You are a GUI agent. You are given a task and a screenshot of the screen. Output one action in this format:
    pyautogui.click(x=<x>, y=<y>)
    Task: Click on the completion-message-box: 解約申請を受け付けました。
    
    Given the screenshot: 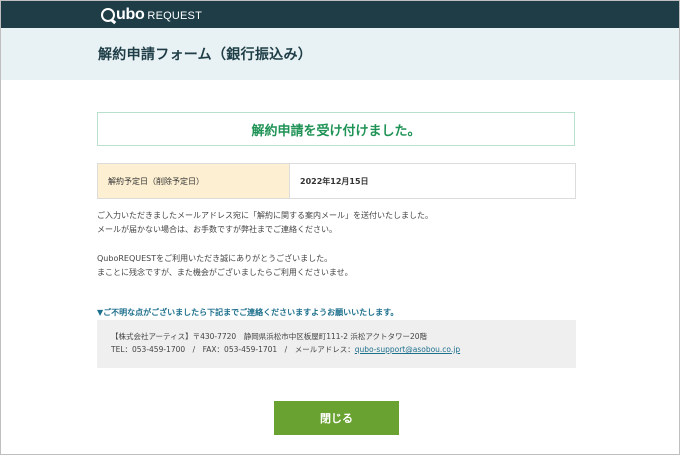 What is the action you would take?
    pyautogui.click(x=336, y=129)
    